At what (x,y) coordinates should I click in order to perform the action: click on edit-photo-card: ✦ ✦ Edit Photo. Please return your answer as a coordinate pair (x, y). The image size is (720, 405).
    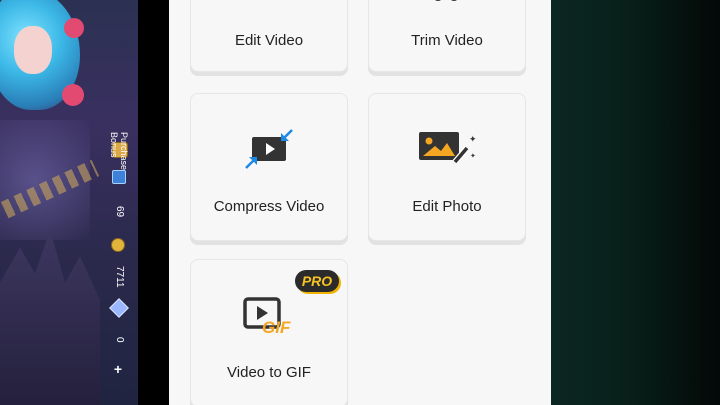
    Looking at the image, I should click on (447, 167).